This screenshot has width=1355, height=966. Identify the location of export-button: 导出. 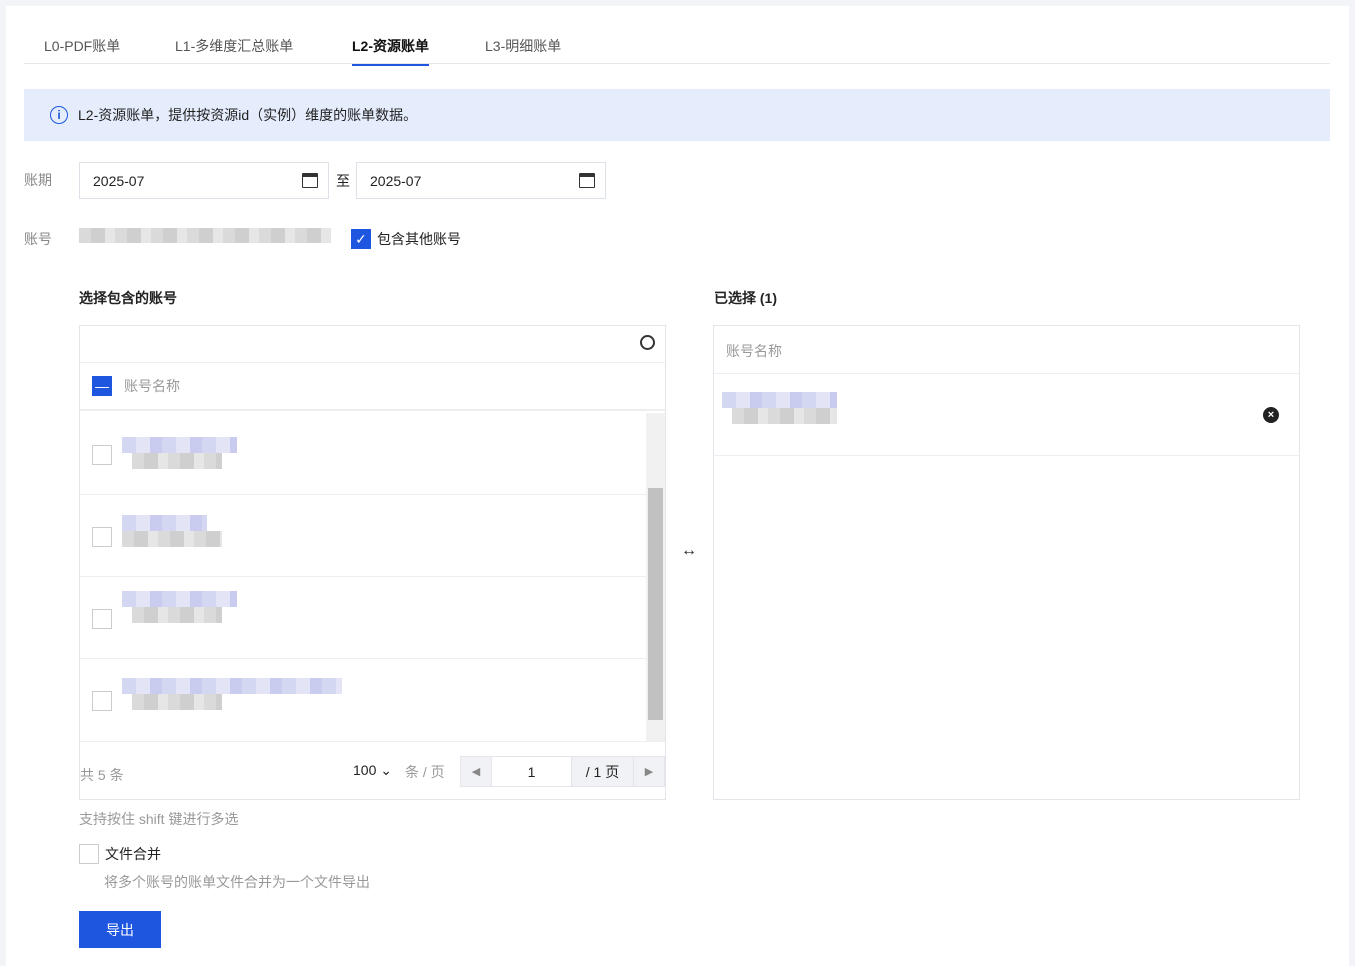
(120, 929).